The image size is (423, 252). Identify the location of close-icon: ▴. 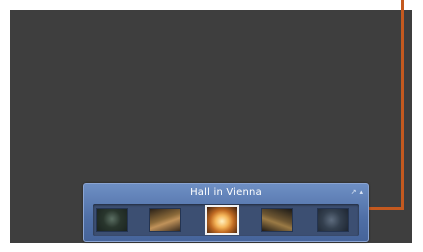
(361, 192).